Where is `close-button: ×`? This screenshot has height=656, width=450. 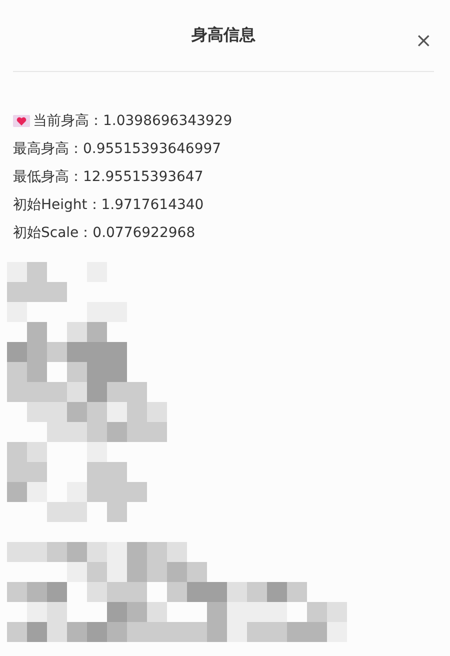
close-button: × is located at coordinates (423, 40).